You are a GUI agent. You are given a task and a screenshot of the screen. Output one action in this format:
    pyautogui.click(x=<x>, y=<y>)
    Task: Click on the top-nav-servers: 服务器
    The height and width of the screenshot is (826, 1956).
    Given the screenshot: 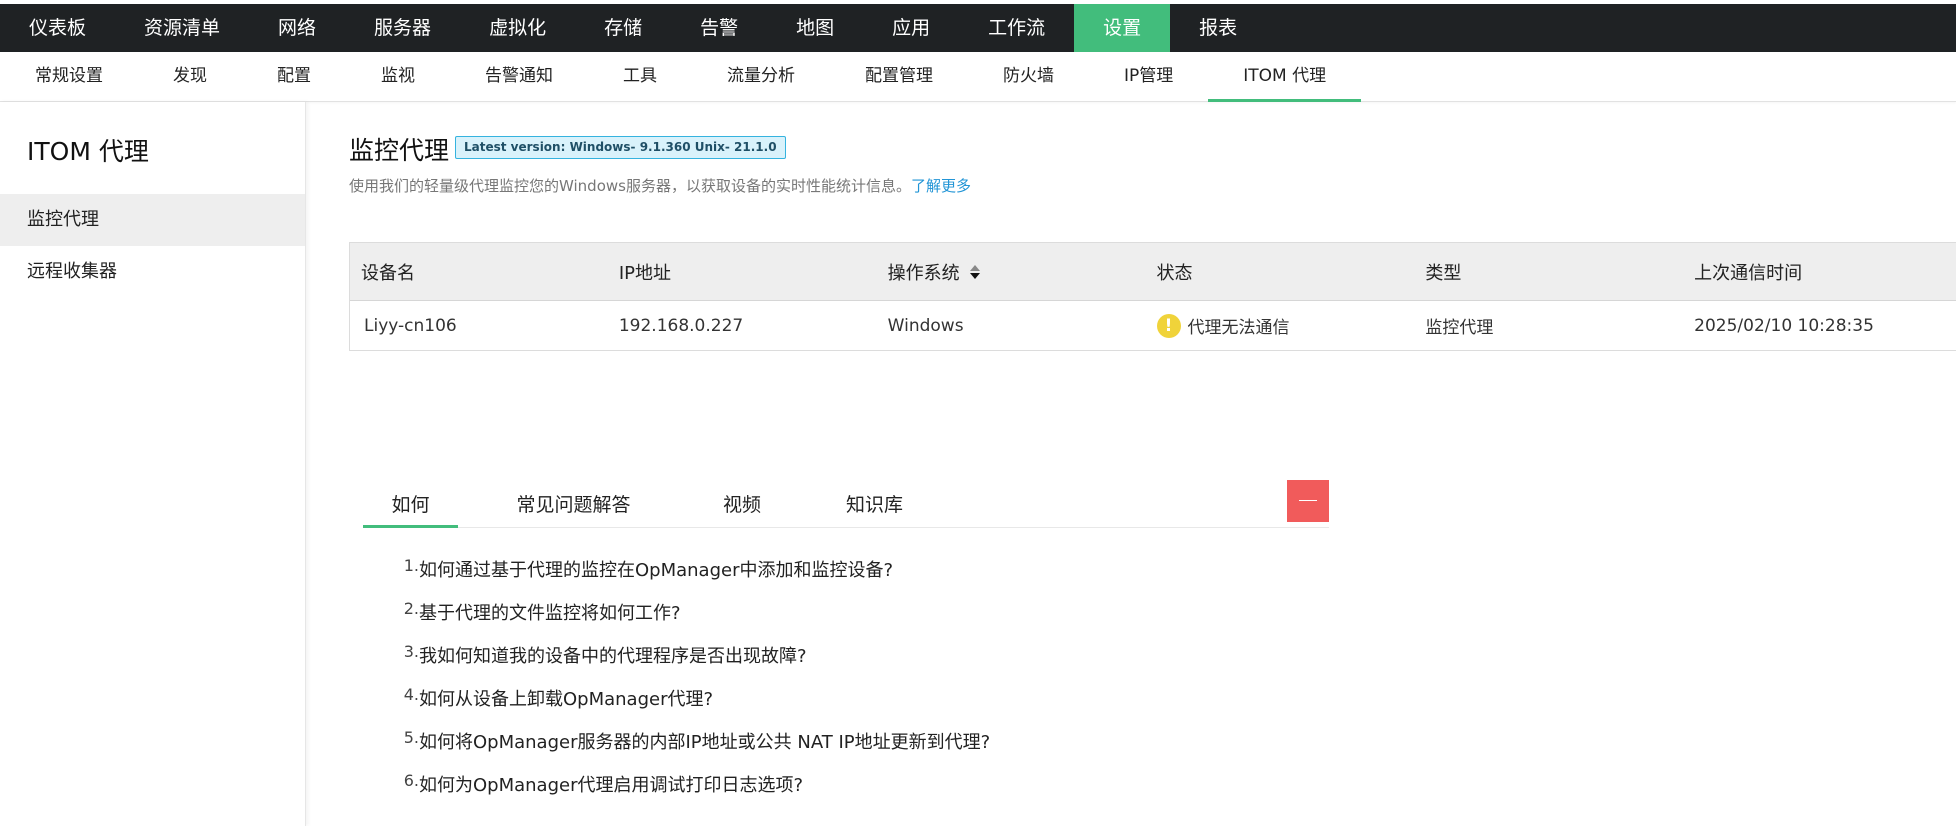 What is the action you would take?
    pyautogui.click(x=402, y=28)
    